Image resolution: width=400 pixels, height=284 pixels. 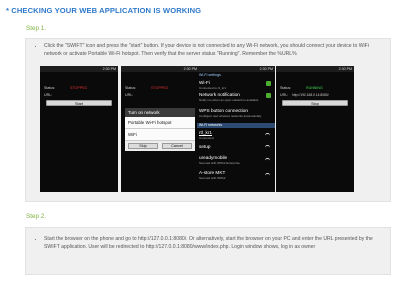 What do you see at coordinates (160, 135) in the screenshot?
I see `menu-item-wifi: WiFi` at bounding box center [160, 135].